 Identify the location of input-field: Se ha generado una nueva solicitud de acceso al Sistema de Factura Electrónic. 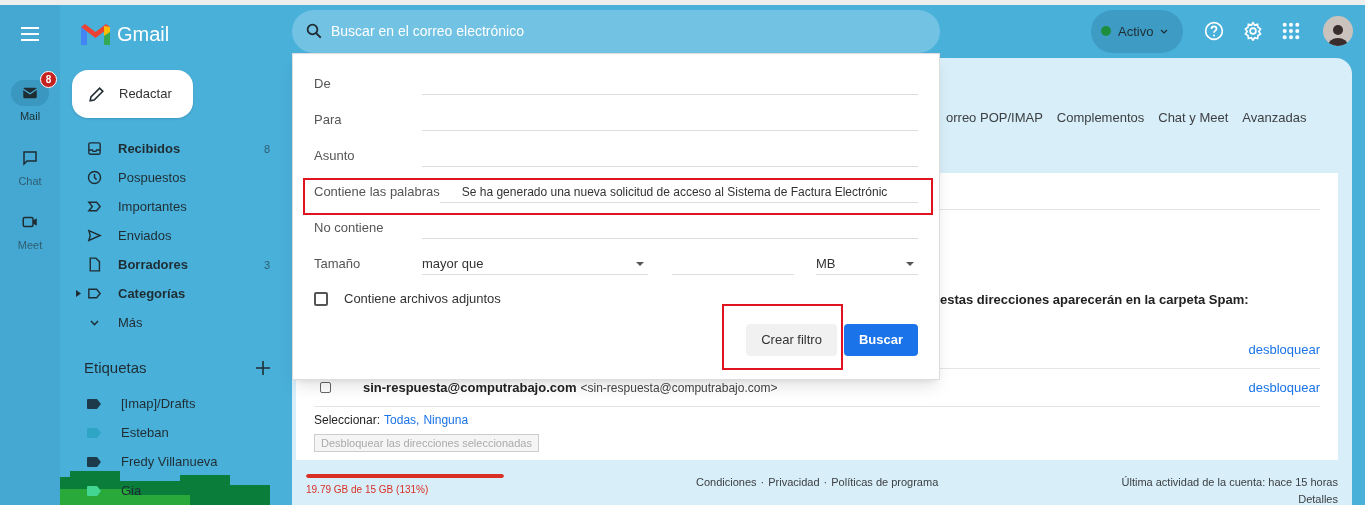
(678, 192).